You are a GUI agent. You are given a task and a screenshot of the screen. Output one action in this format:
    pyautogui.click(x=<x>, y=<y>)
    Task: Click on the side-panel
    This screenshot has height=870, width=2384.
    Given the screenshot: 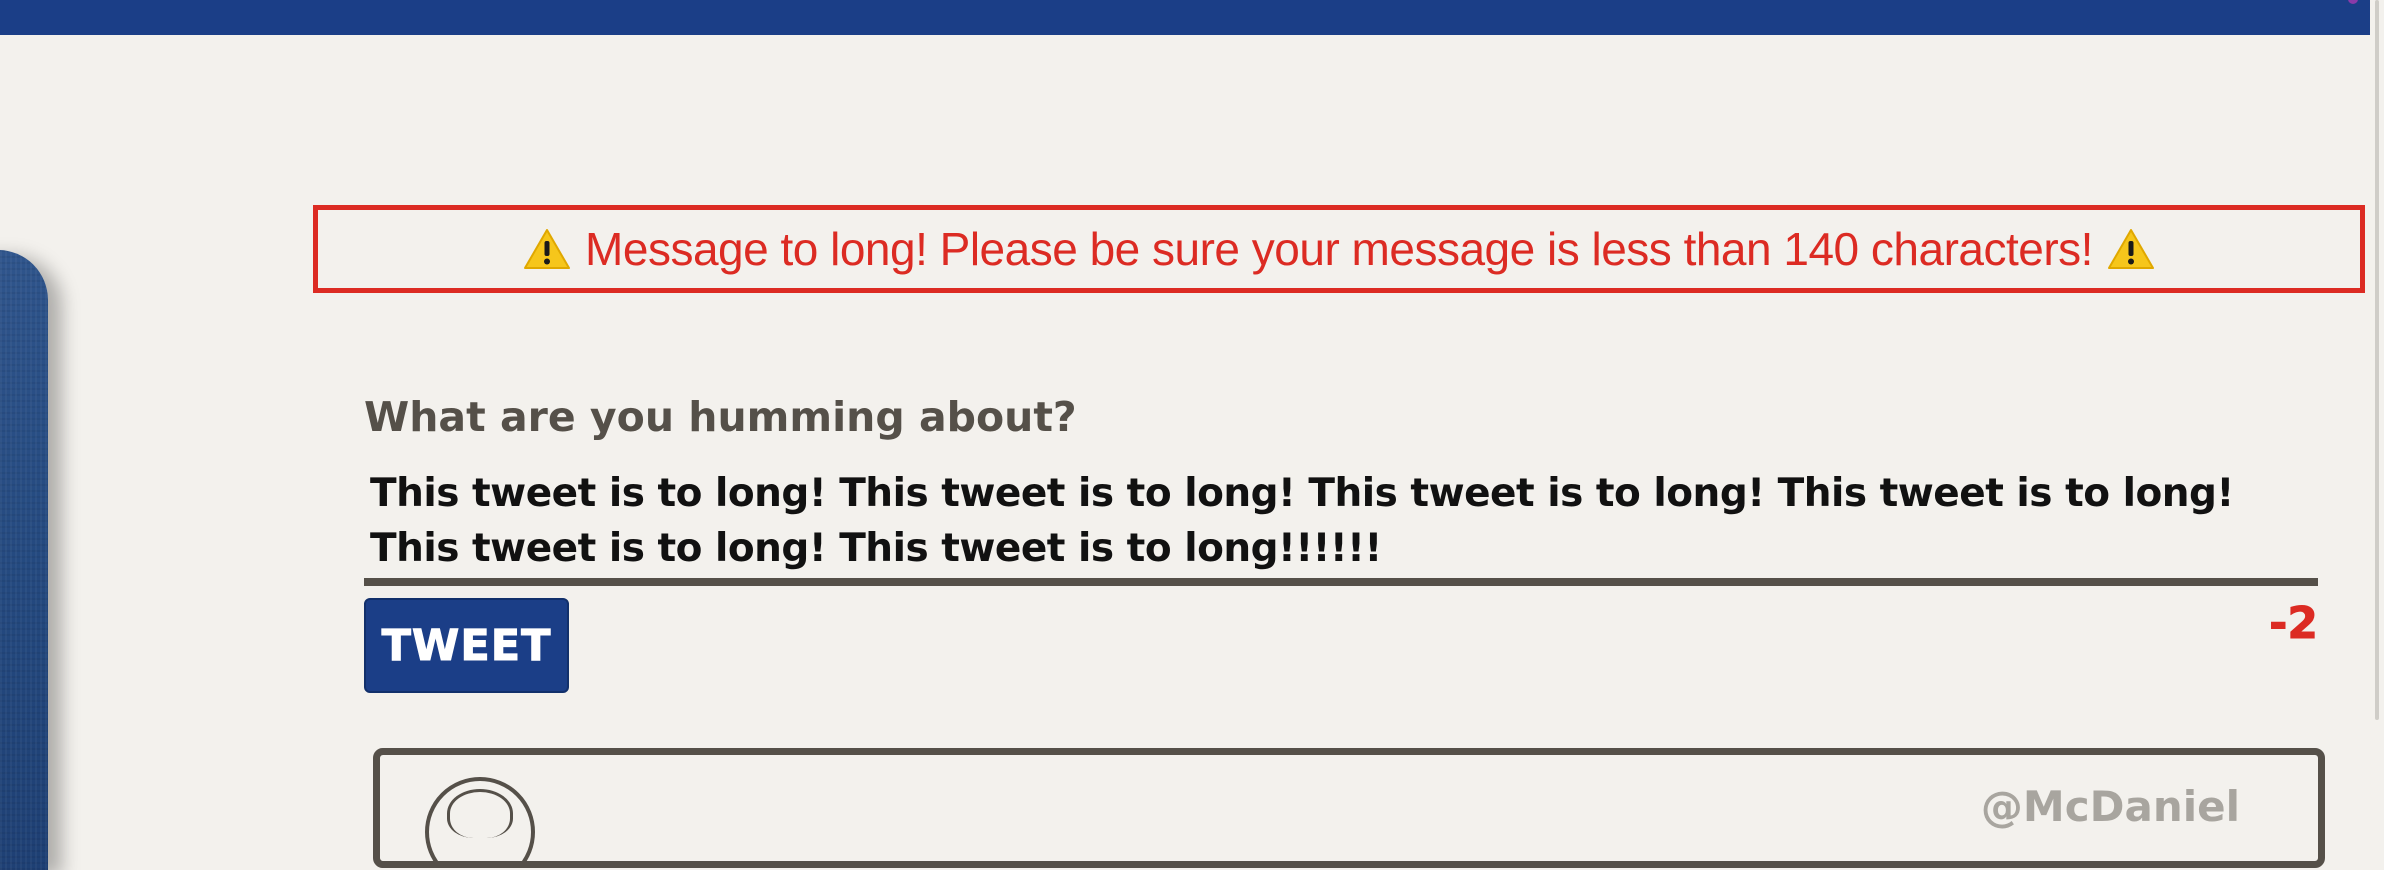 What is the action you would take?
    pyautogui.click(x=24, y=560)
    